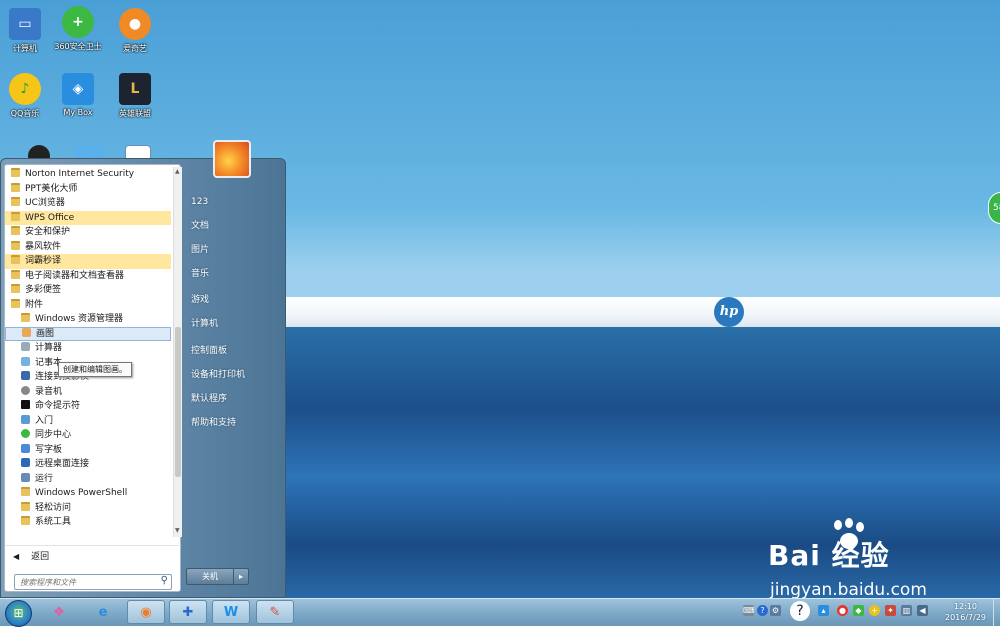  Describe the element at coordinates (25, 346) in the screenshot. I see `calculator-icon` at that location.